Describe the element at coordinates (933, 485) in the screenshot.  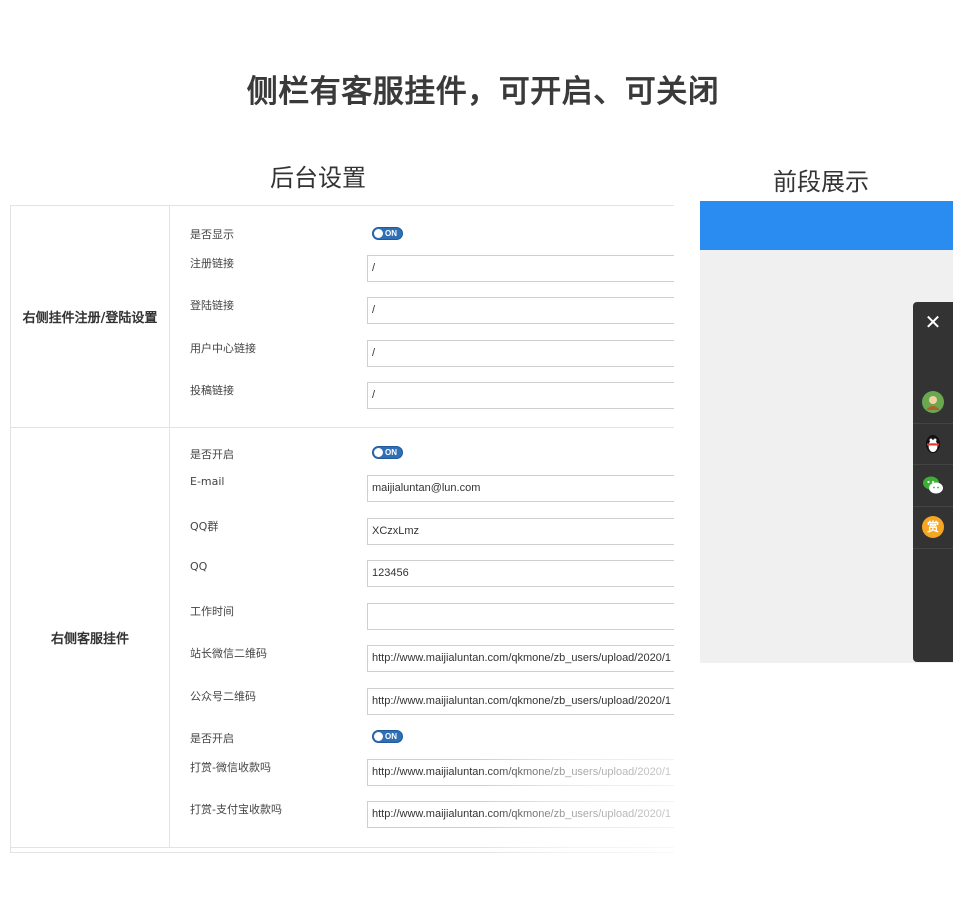
I see `wechat-icon` at that location.